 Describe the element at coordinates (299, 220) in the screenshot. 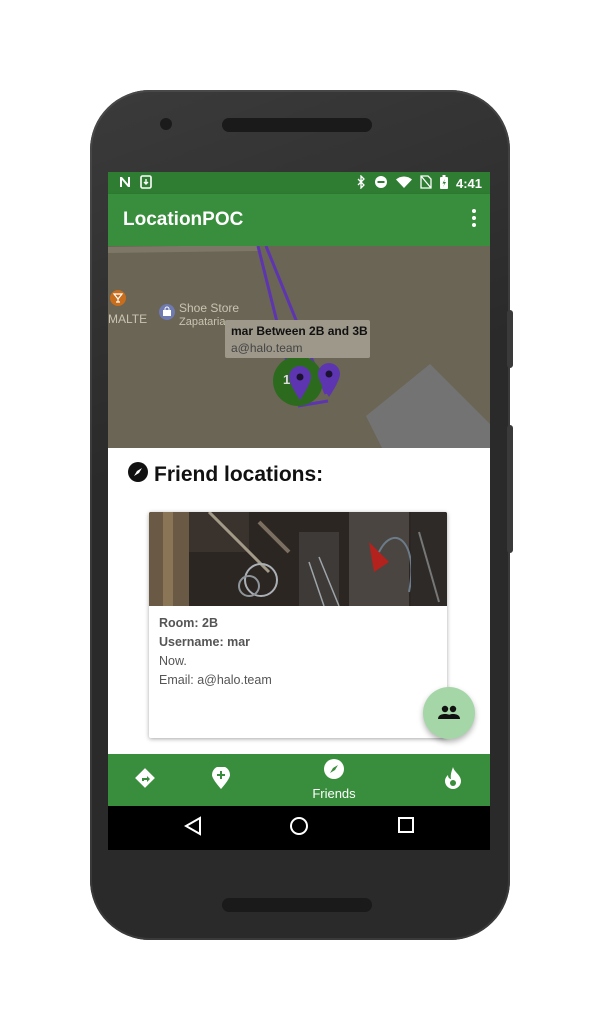

I see `app-bar: LocationPOC` at that location.